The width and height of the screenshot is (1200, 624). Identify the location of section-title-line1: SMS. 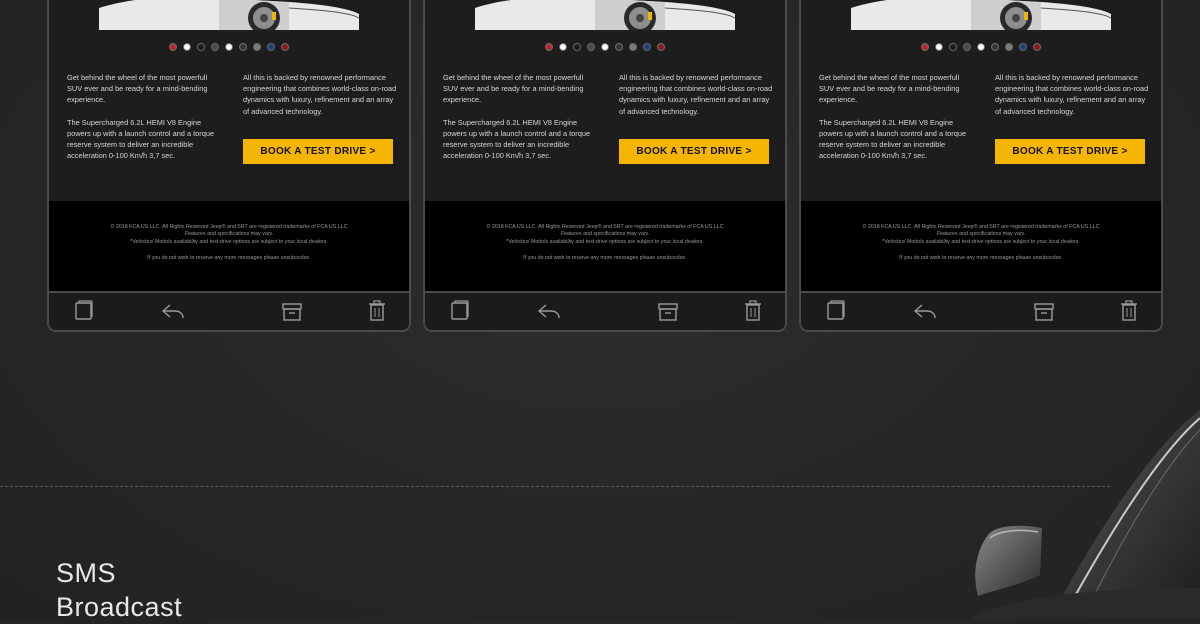
(86, 573).